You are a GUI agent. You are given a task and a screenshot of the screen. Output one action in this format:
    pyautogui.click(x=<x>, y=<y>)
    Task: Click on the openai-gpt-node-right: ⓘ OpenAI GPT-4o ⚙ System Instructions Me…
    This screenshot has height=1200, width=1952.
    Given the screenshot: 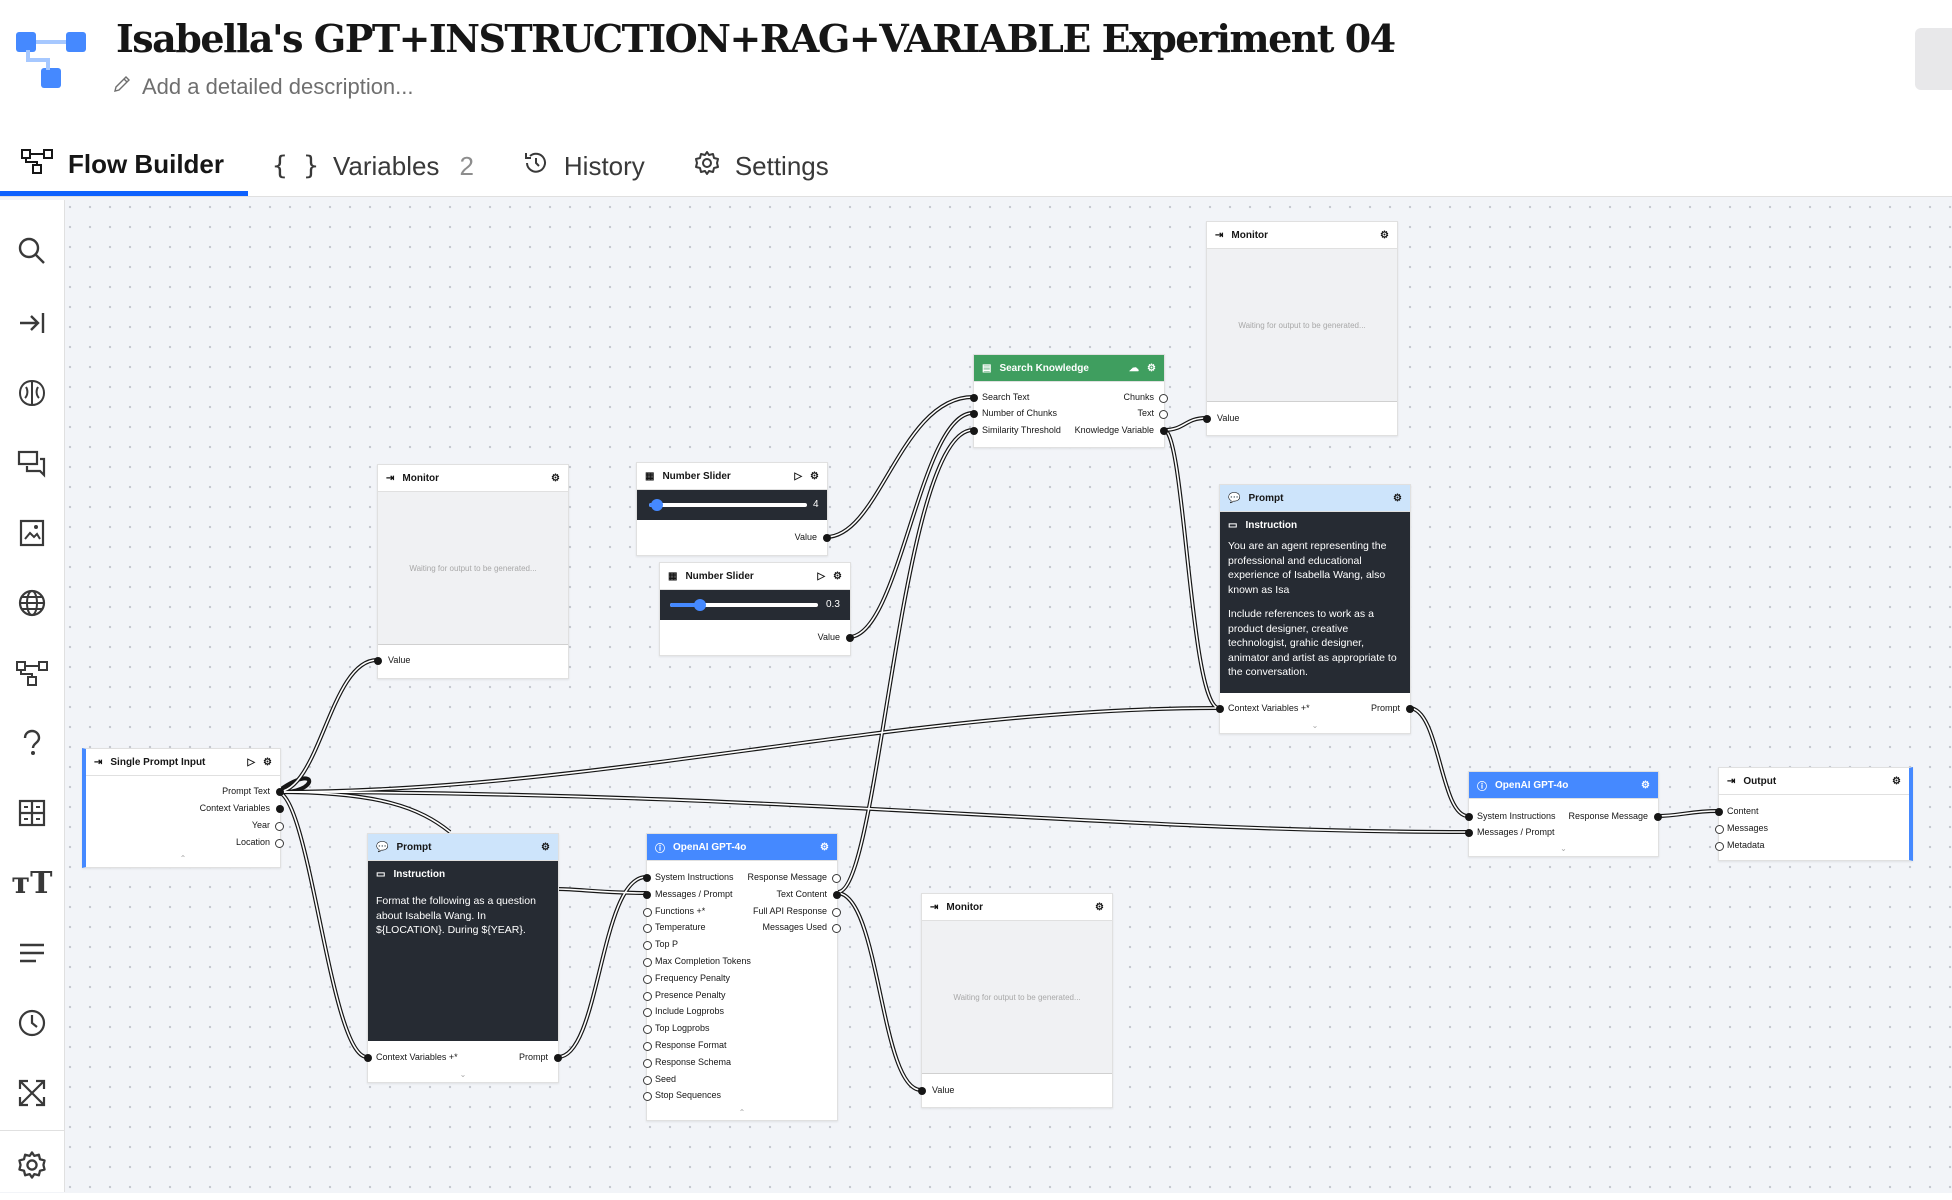 What is the action you would take?
    pyautogui.click(x=1563, y=814)
    